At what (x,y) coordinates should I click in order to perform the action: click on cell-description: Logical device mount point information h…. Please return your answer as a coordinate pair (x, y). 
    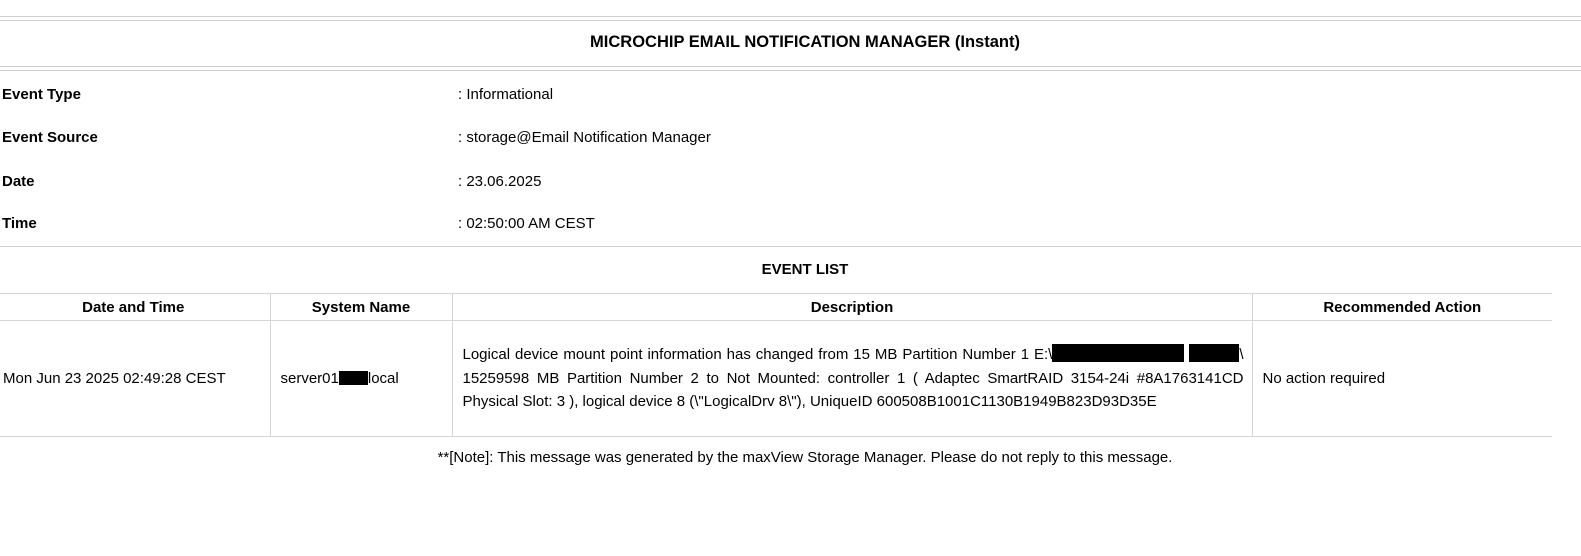
    Looking at the image, I should click on (852, 378).